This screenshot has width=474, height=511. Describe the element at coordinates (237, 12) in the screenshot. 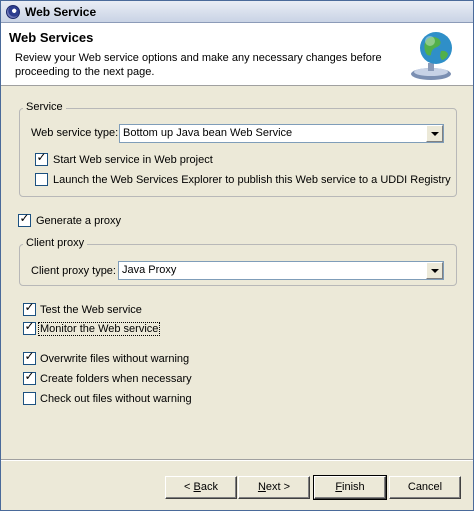

I see `title-bar: Web Service` at that location.